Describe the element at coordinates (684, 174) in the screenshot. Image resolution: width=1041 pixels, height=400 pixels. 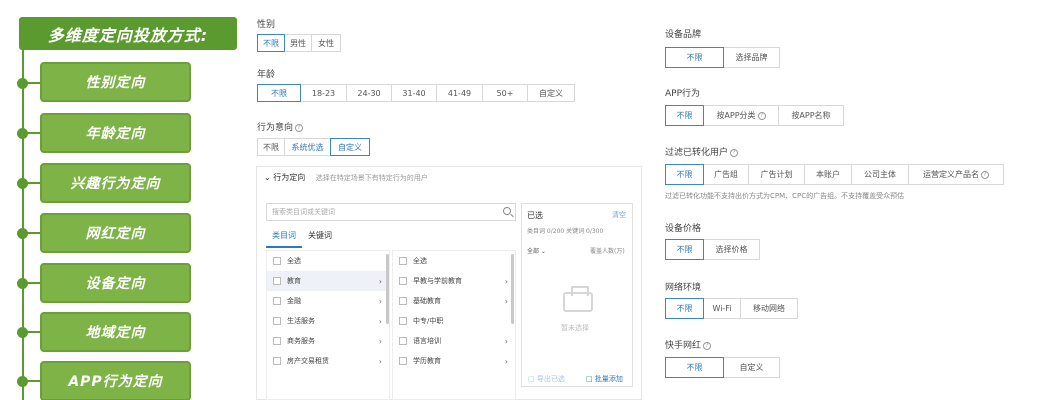
I see `filter-option-unlimited: 不限` at that location.